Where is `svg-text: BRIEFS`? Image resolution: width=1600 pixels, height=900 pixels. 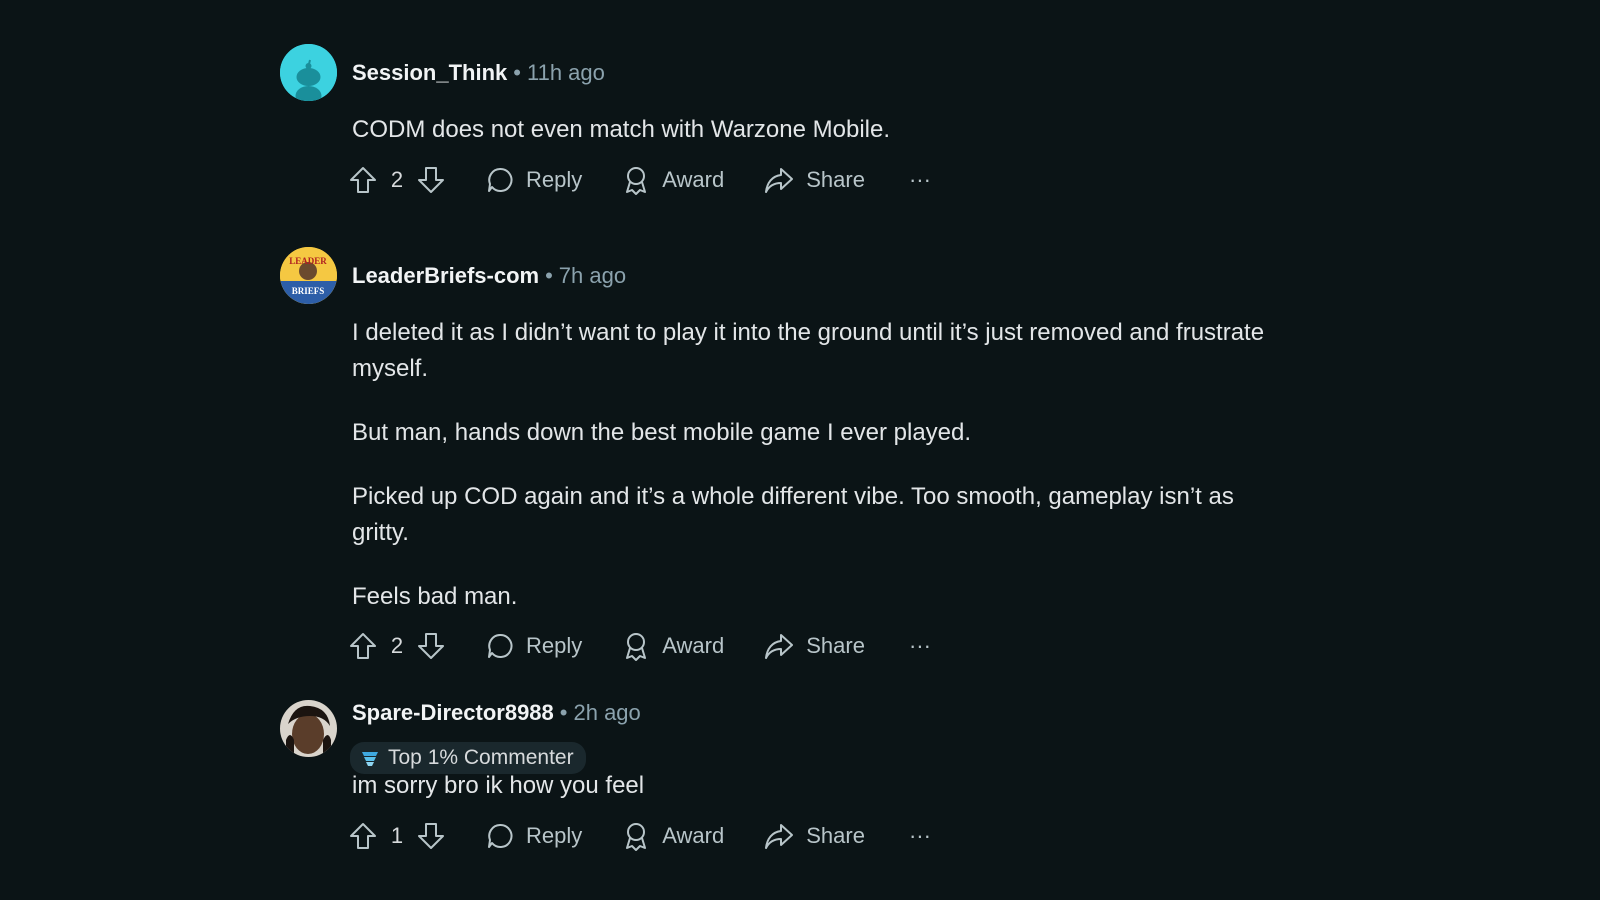
svg-text: BRIEFS is located at coordinates (308, 291).